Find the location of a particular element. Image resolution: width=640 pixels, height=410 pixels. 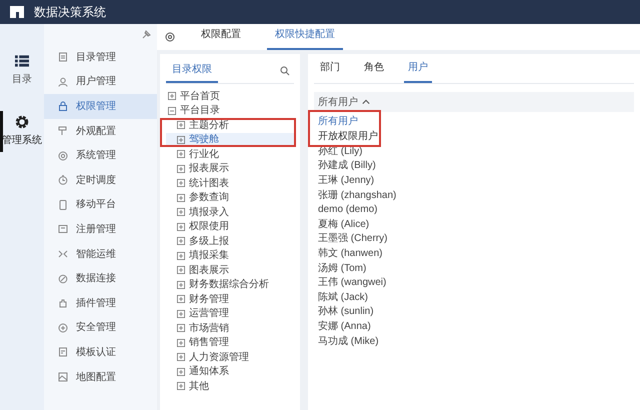

menu-item: 模板认证 is located at coordinates (100, 352).